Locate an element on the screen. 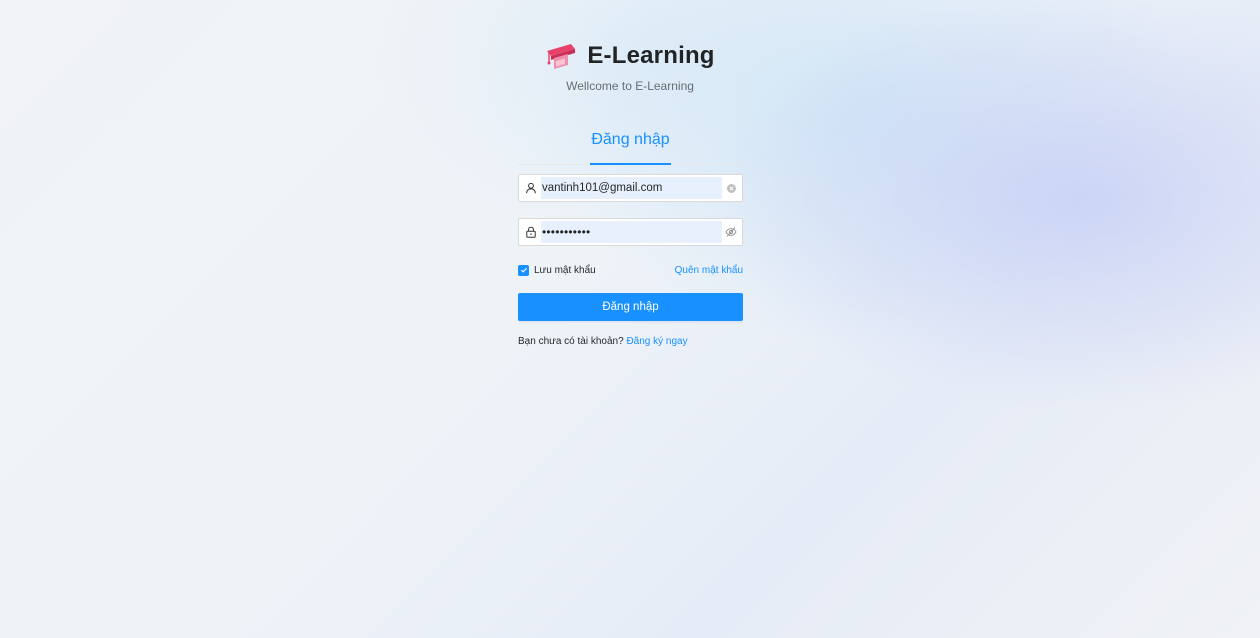 This screenshot has width=1260, height=638. email-field is located at coordinates (630, 188).